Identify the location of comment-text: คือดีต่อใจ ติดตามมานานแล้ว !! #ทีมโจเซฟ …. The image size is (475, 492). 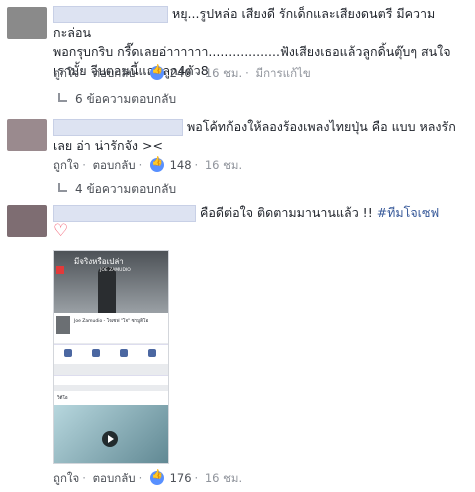
(246, 223).